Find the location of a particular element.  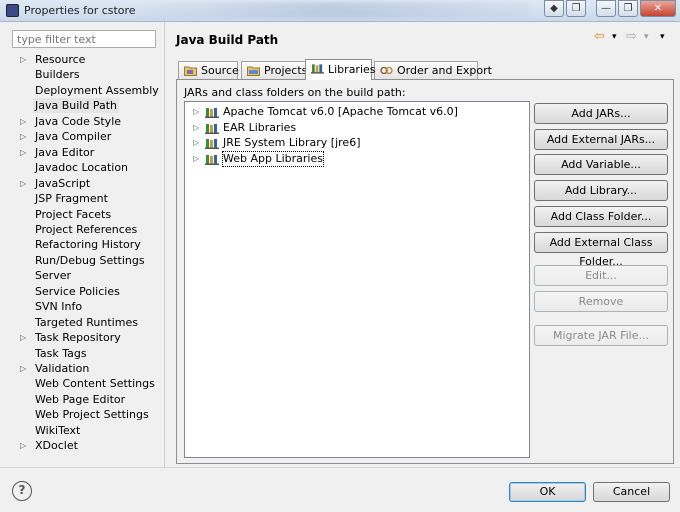

sidebar-item: ▷ Java Compiler is located at coordinates (87, 136).